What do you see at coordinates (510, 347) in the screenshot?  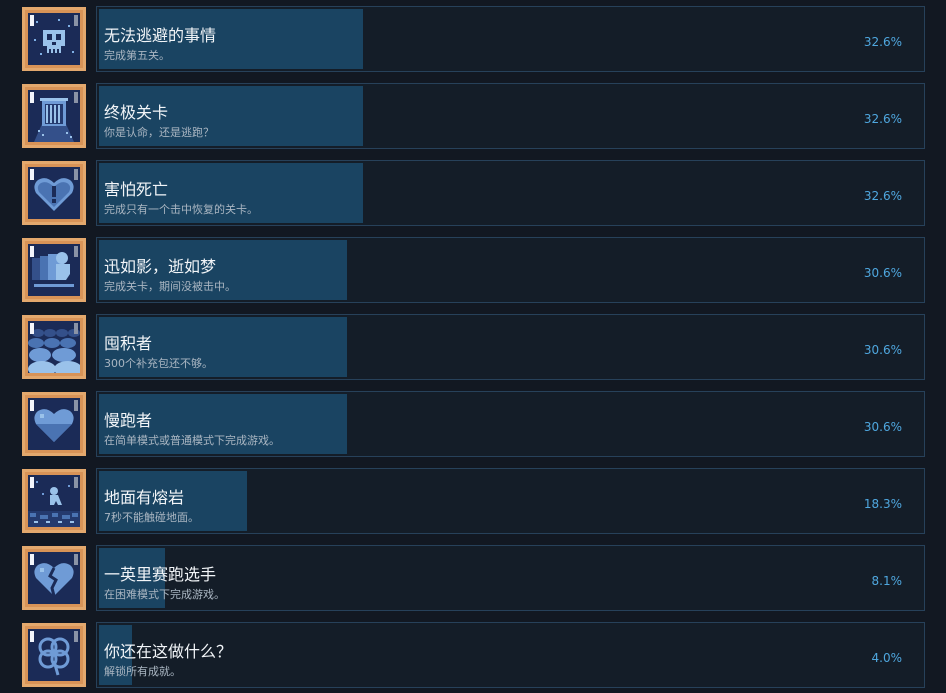 I see `achievement-card: 囤积者 300个补充包还不够。 30.6%` at bounding box center [510, 347].